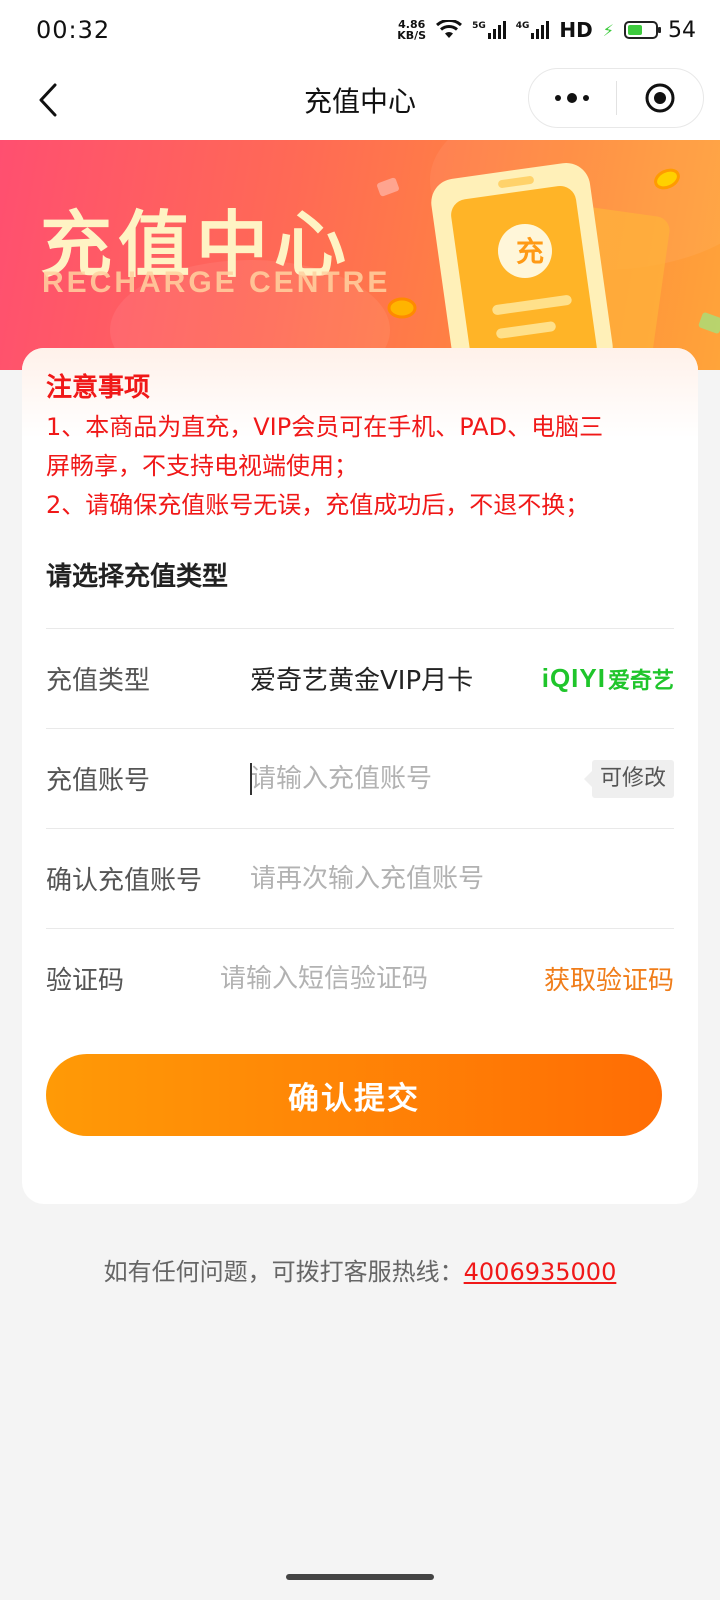  Describe the element at coordinates (522, 26) in the screenshot. I see `signal-4g-label: 4G` at that location.